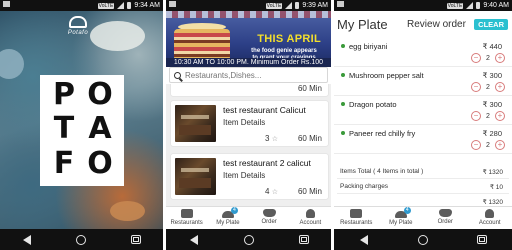  Describe the element at coordinates (267, 138) in the screenshot. I see `rating-value: 3` at that location.